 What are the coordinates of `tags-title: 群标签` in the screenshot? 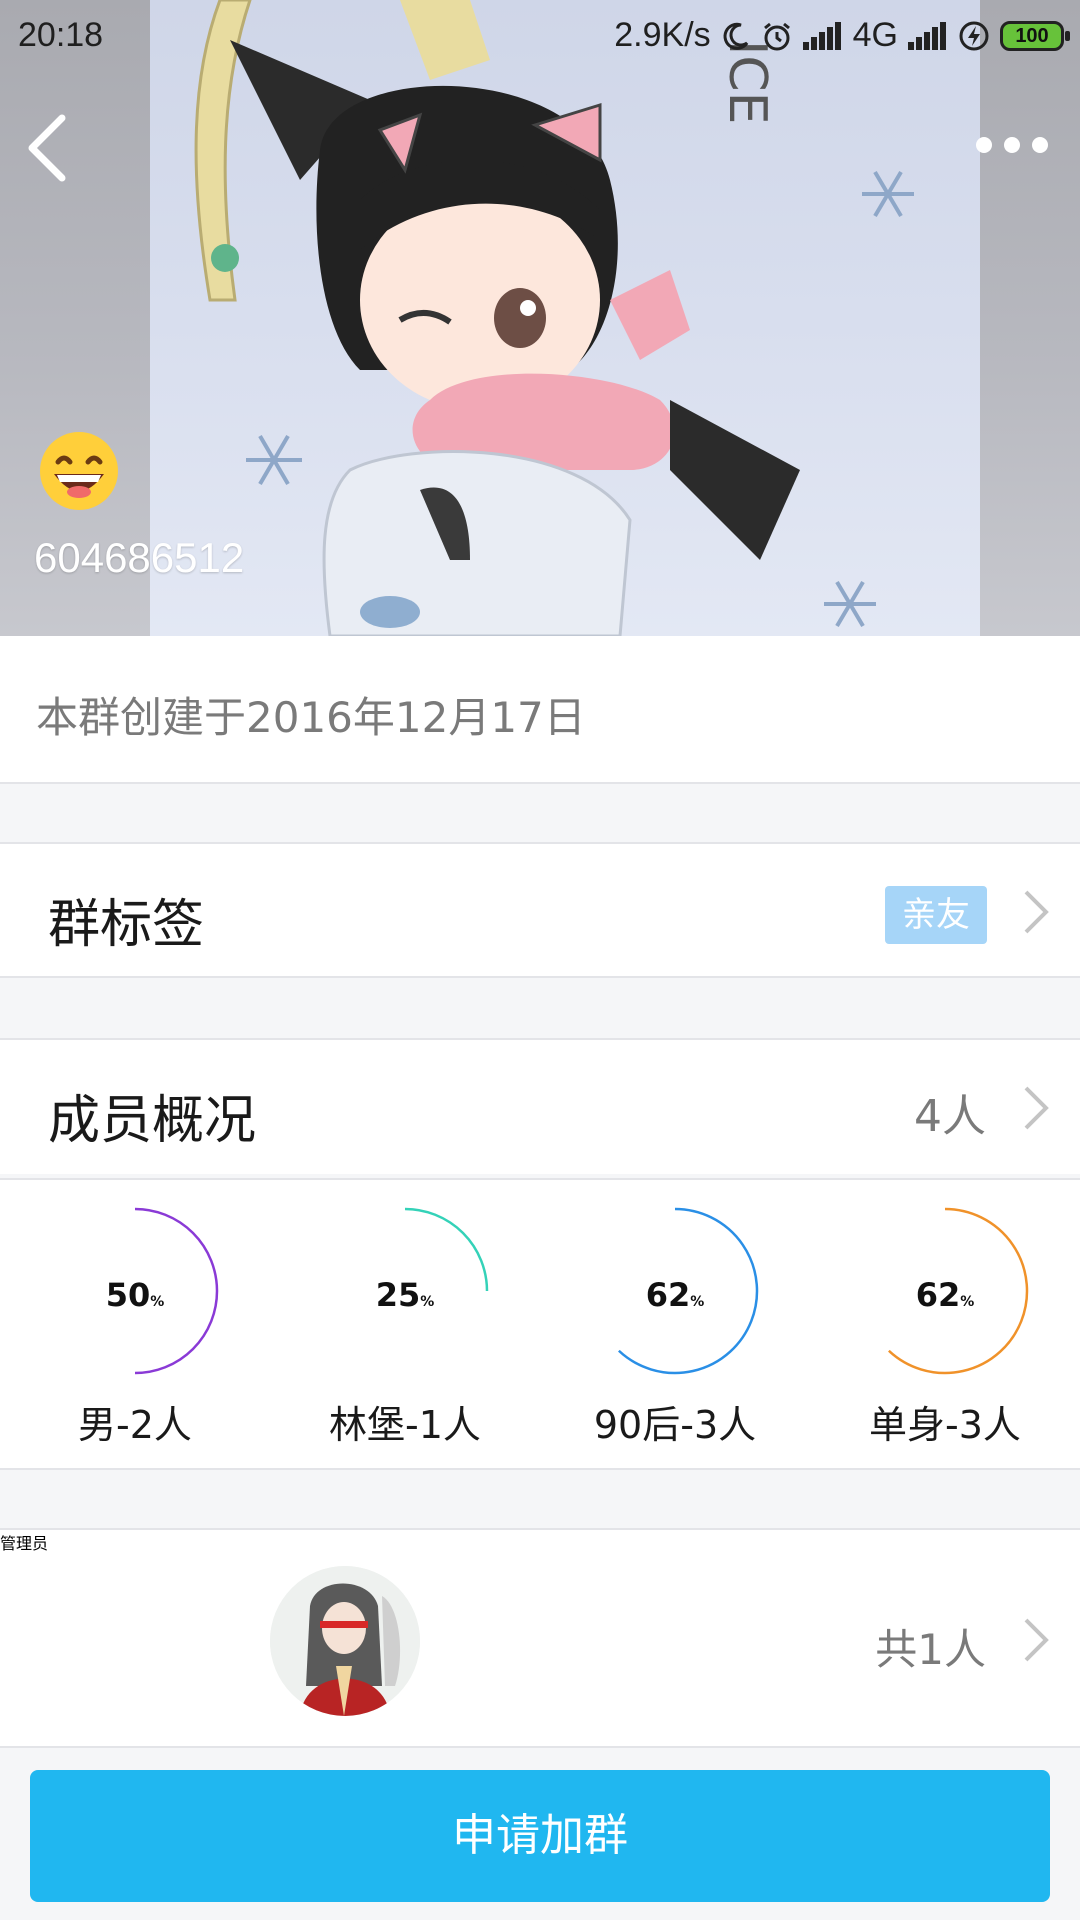 It's located at (126, 925).